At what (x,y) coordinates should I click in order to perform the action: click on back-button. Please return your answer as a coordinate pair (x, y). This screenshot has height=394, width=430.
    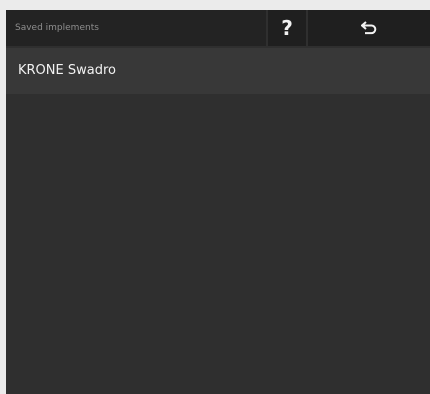
    Looking at the image, I should click on (369, 28).